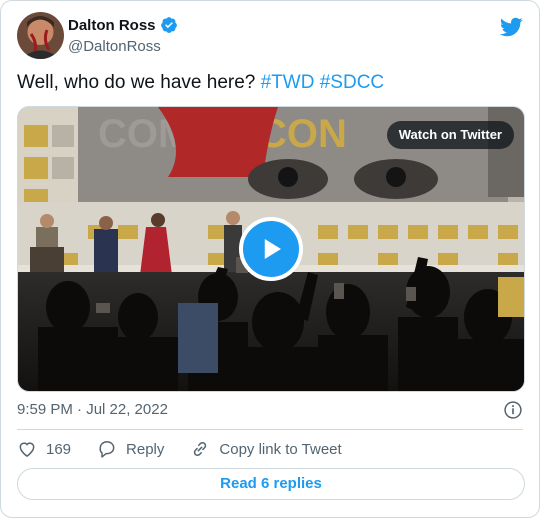 The image size is (540, 518). What do you see at coordinates (40, 35) in the screenshot?
I see `avatar` at bounding box center [40, 35].